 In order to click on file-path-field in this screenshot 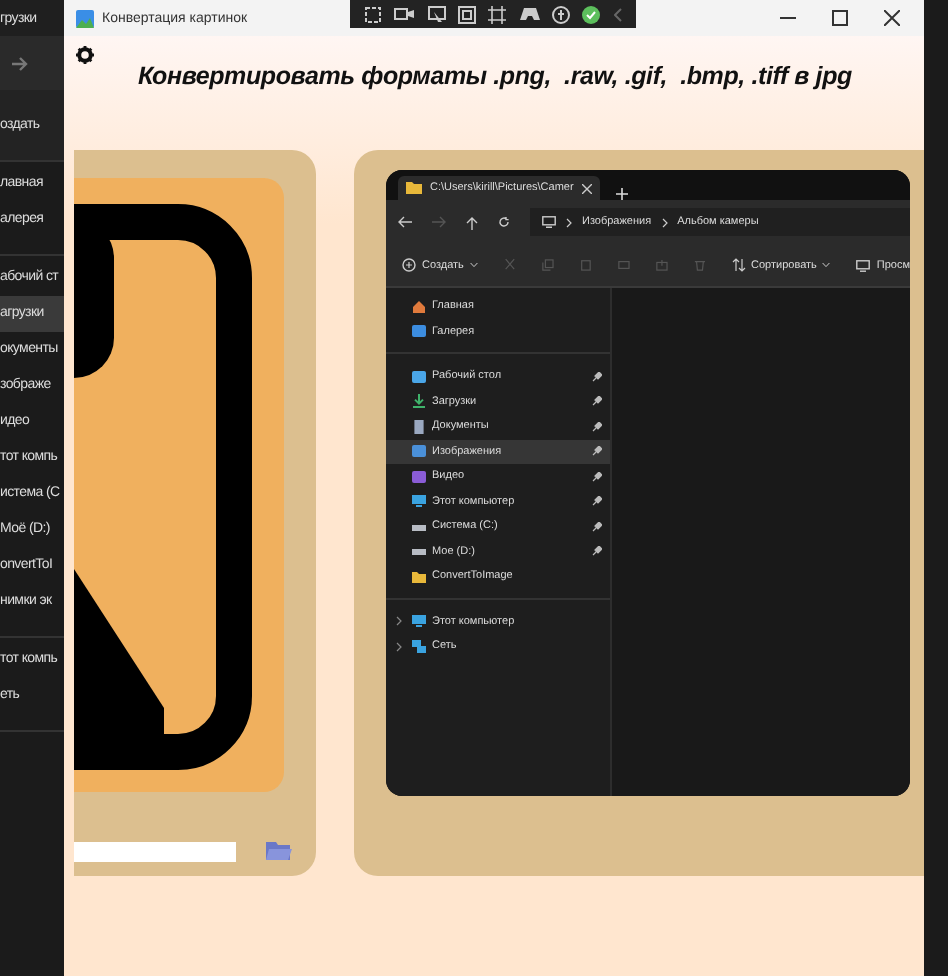, I will do `click(155, 851)`.